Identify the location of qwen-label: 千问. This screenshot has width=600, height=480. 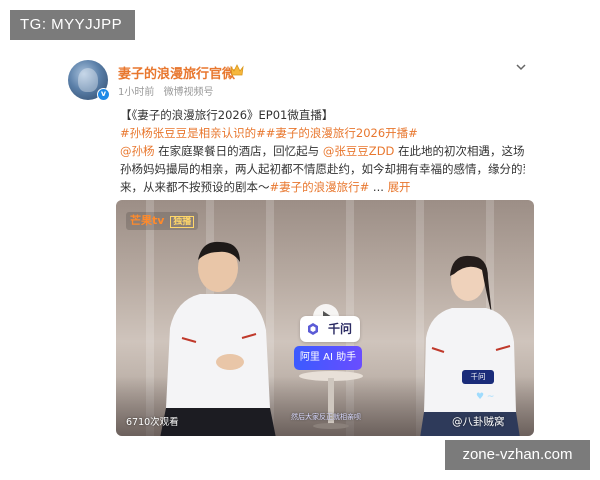
(339, 329).